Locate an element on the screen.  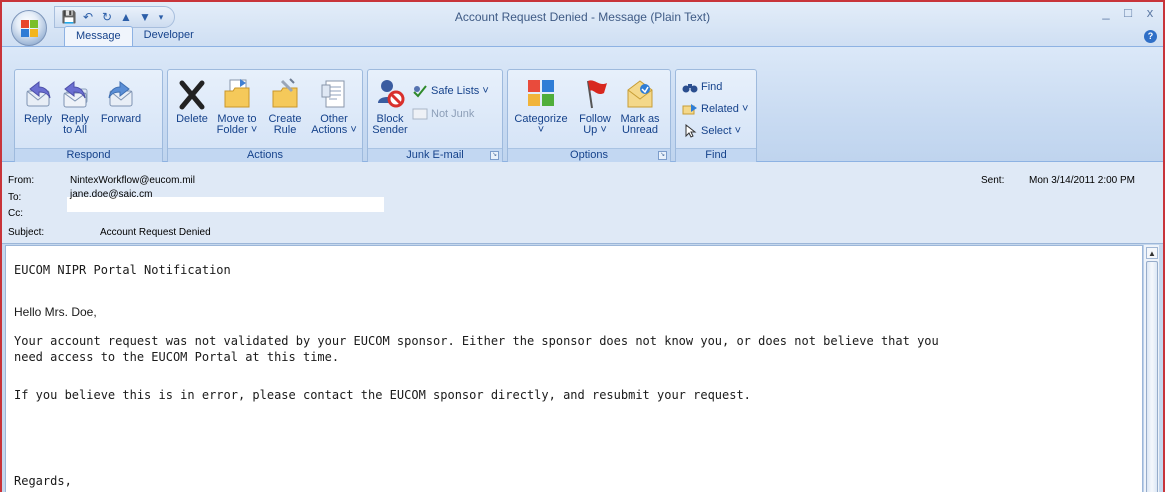
from-value: NintexWorkflow@eucom.mil is located at coordinates (132, 180).